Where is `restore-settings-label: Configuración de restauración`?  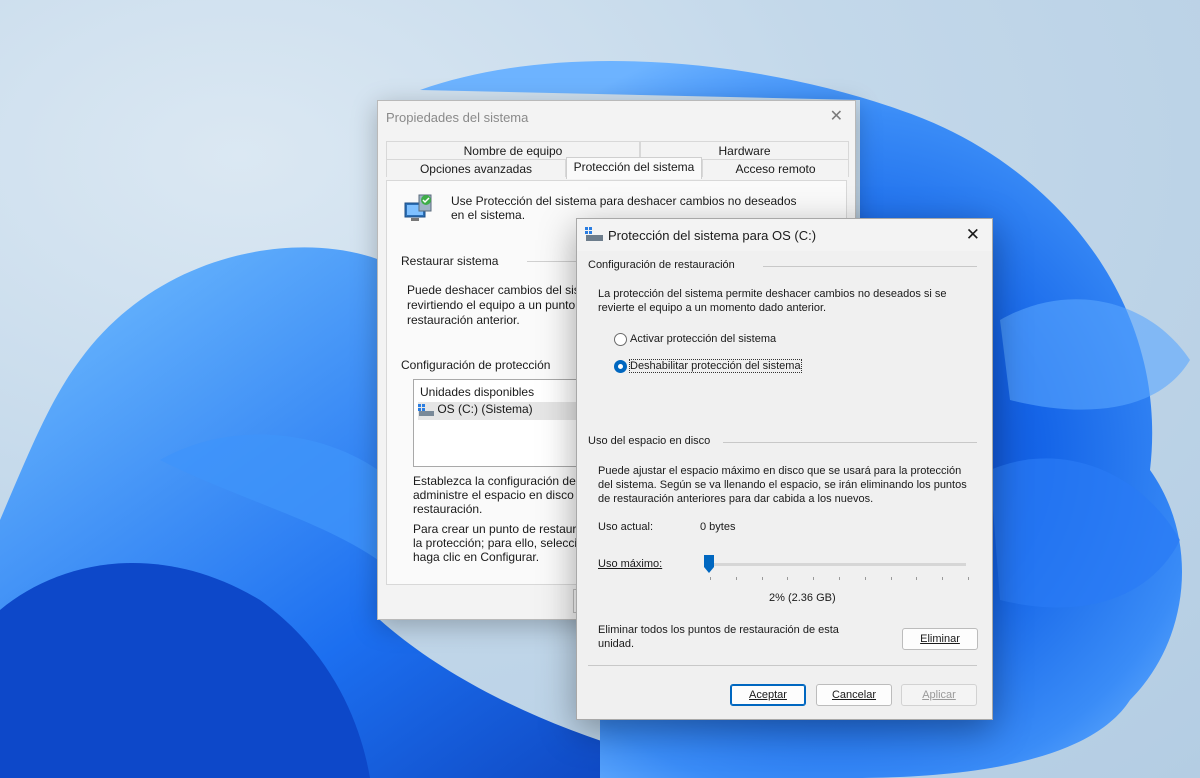 restore-settings-label: Configuración de restauración is located at coordinates (661, 265).